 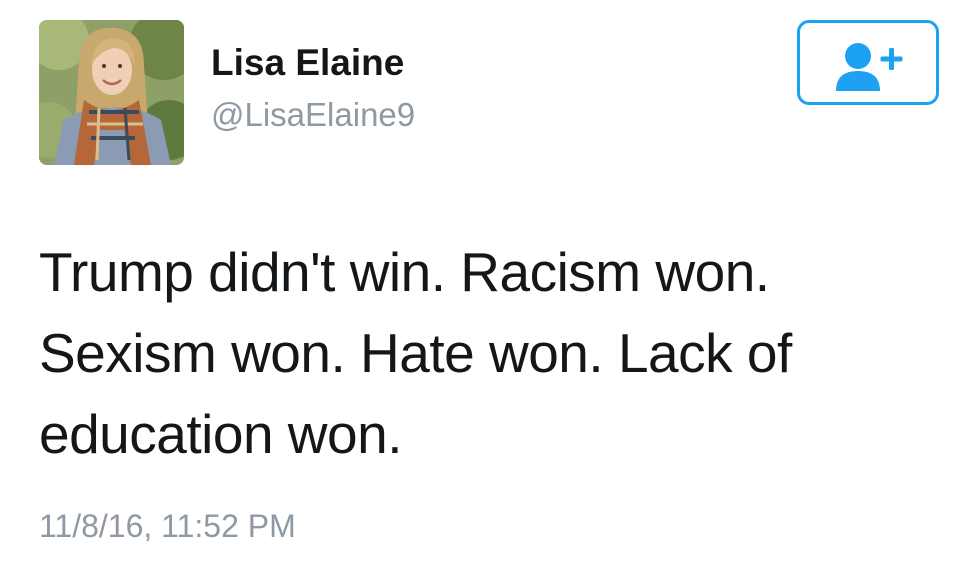 I want to click on tweet-text-line: Trump didn't win. Racism won., so click(x=404, y=272).